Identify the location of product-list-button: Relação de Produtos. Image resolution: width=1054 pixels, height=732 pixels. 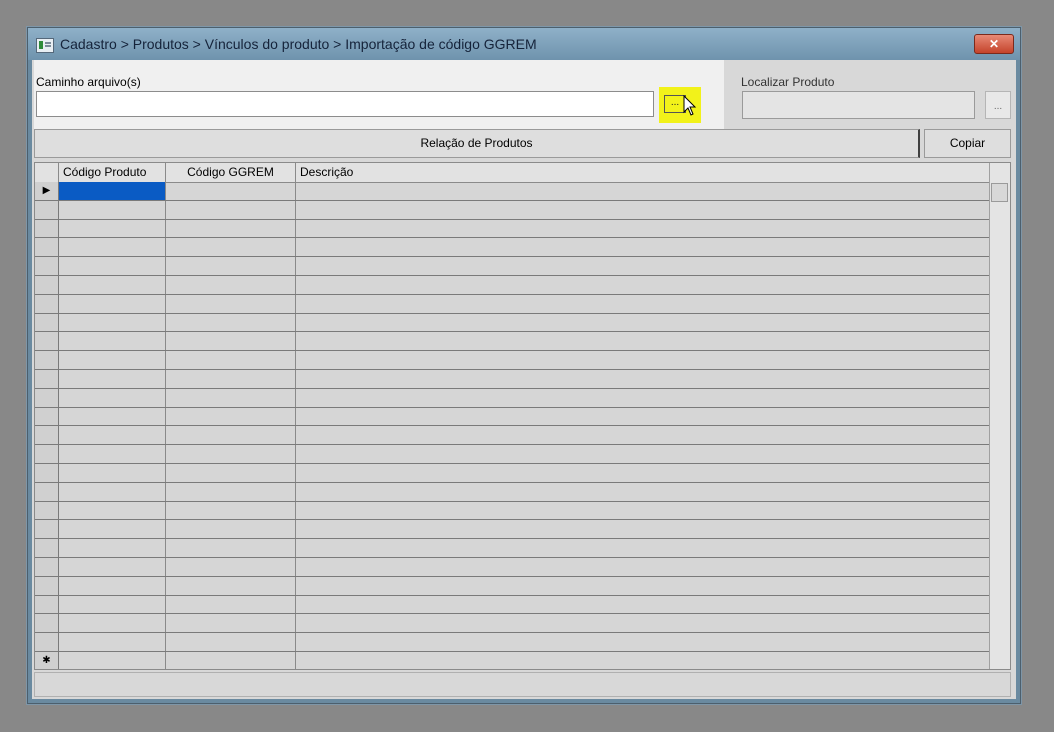
(477, 143).